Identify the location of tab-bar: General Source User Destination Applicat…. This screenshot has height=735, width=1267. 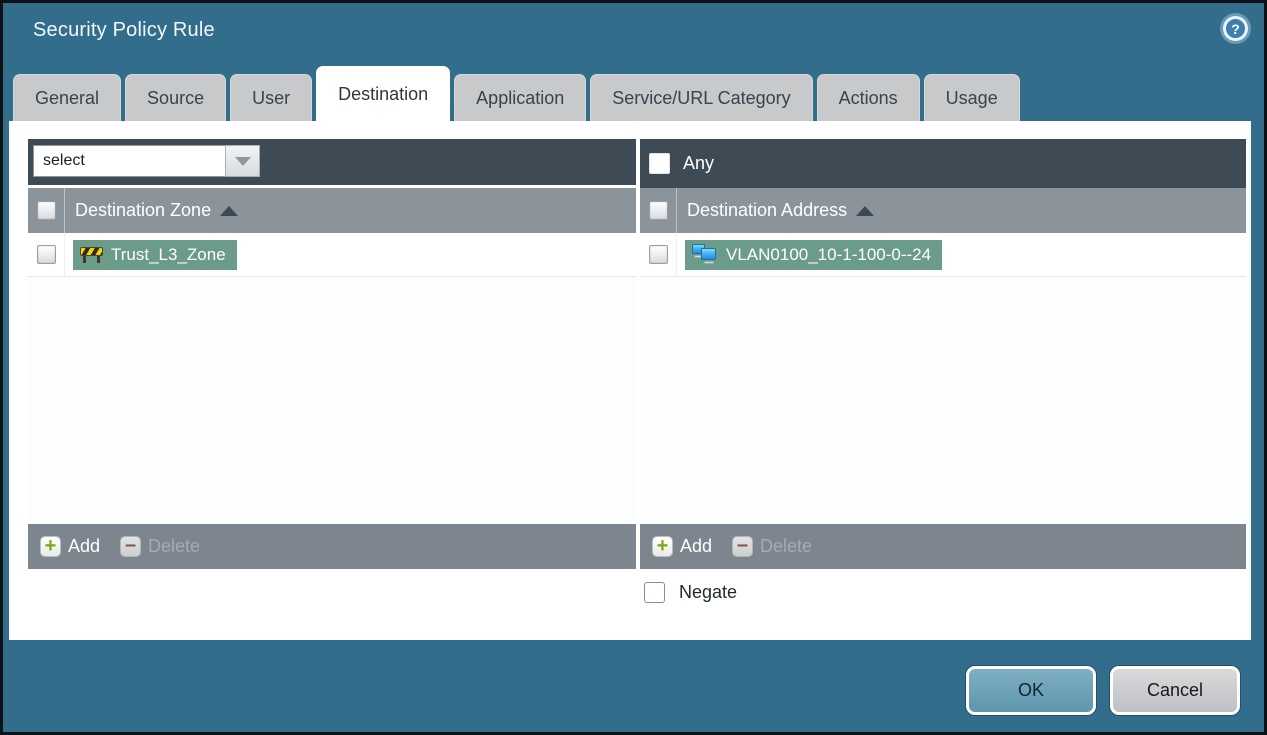
(516, 93).